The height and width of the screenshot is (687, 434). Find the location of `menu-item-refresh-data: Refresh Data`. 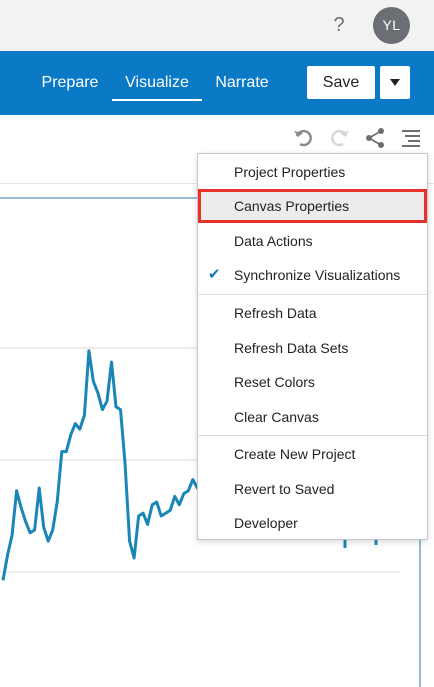

menu-item-refresh-data: Refresh Data is located at coordinates (312, 313).